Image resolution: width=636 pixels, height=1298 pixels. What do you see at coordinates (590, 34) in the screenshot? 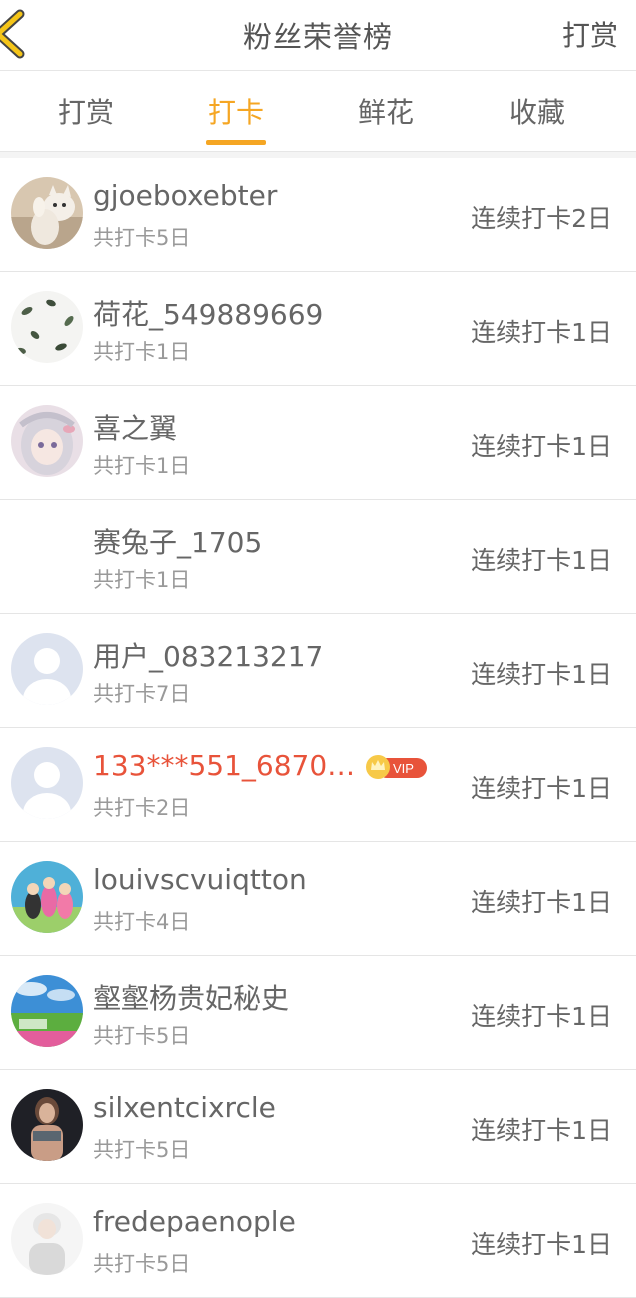
I see `reward-button: 打赏` at bounding box center [590, 34].